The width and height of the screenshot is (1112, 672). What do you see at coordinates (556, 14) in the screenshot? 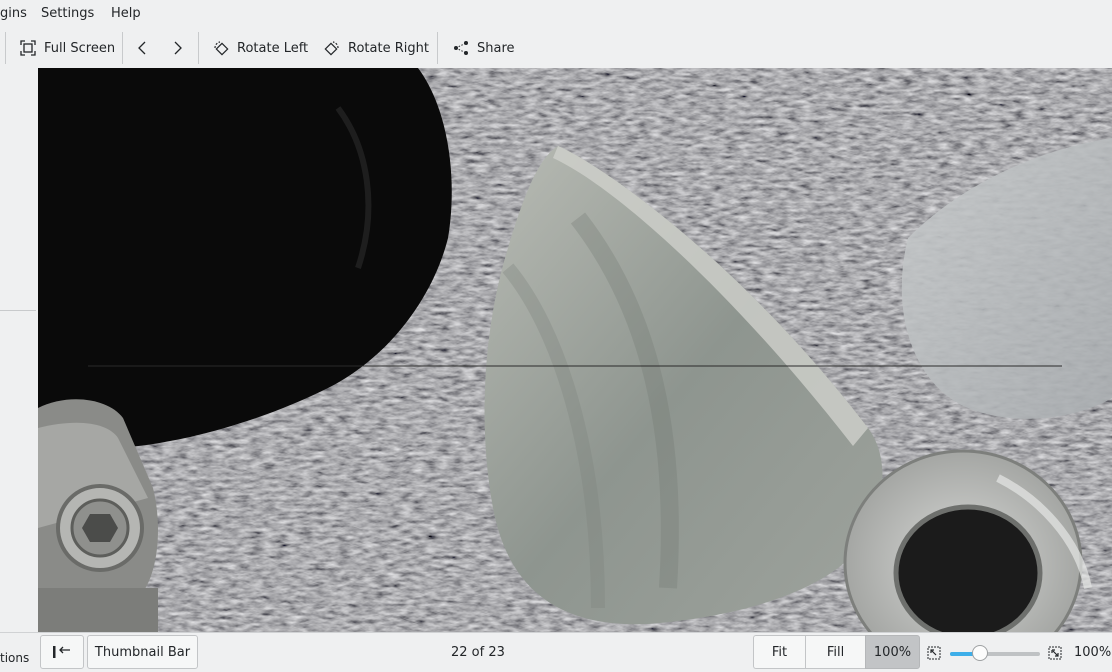
I see `menu-bar: gins Settings Help` at bounding box center [556, 14].